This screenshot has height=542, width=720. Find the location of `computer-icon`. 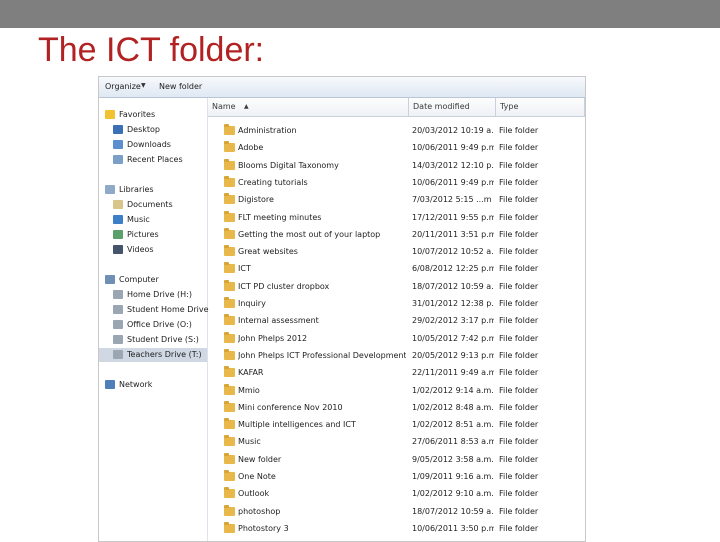

computer-icon is located at coordinates (110, 279).